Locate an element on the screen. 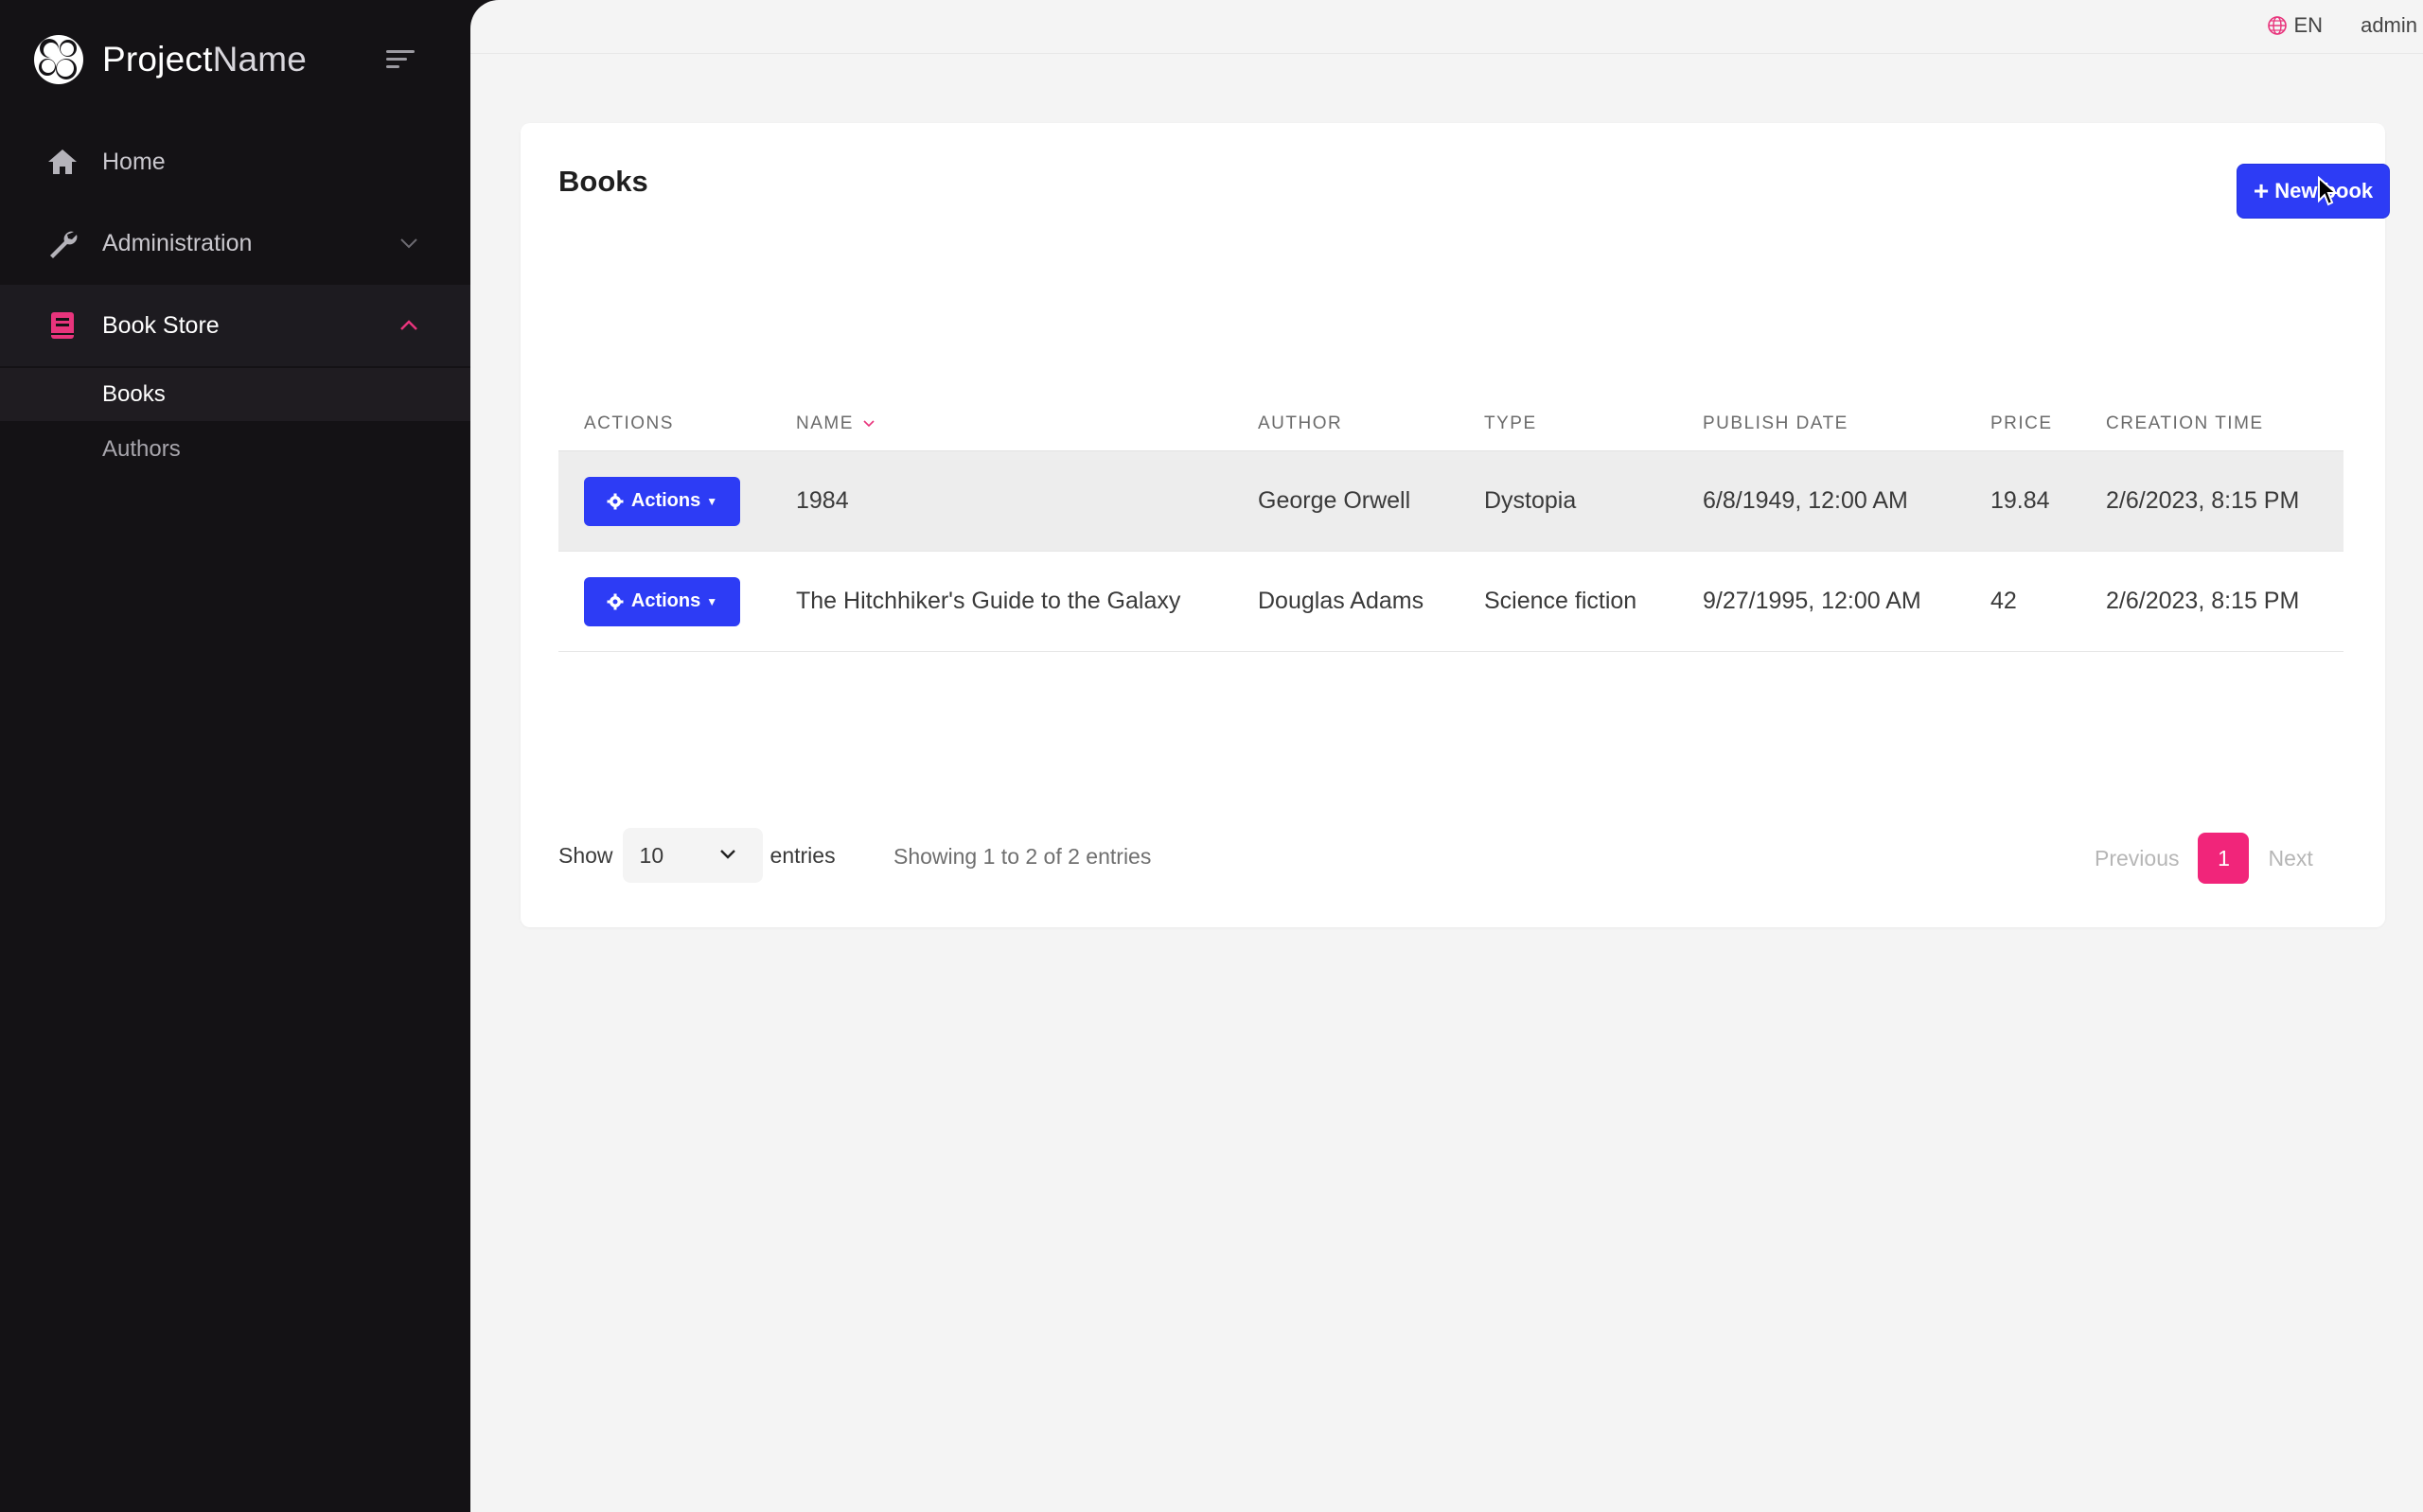  brand-name-bold: Project is located at coordinates (157, 60).